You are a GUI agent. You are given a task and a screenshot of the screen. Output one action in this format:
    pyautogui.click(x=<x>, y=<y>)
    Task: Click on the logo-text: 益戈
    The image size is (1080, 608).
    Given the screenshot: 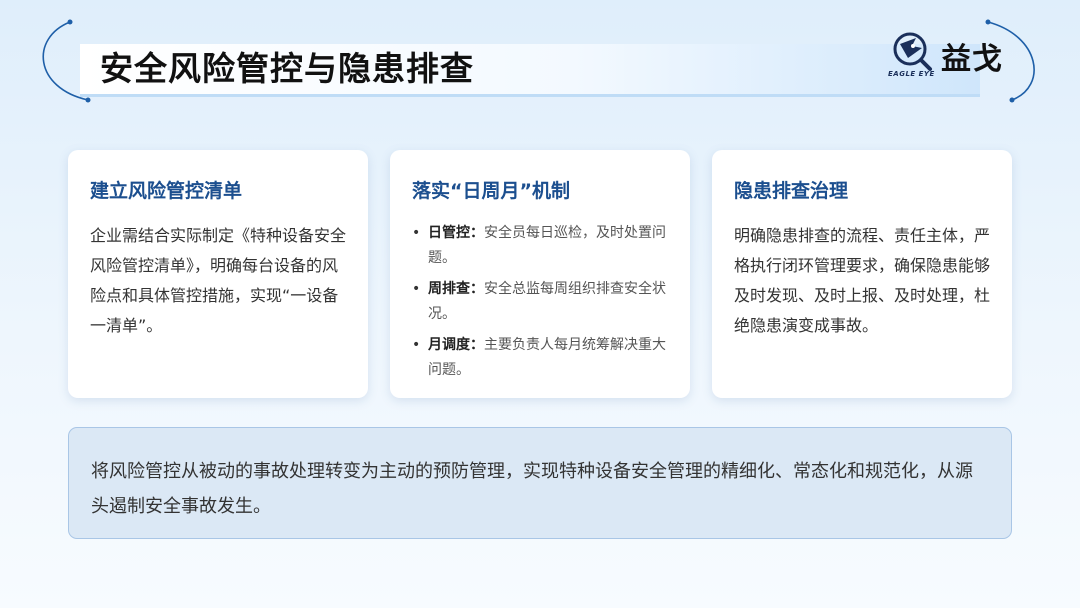 What is the action you would take?
    pyautogui.click(x=972, y=59)
    